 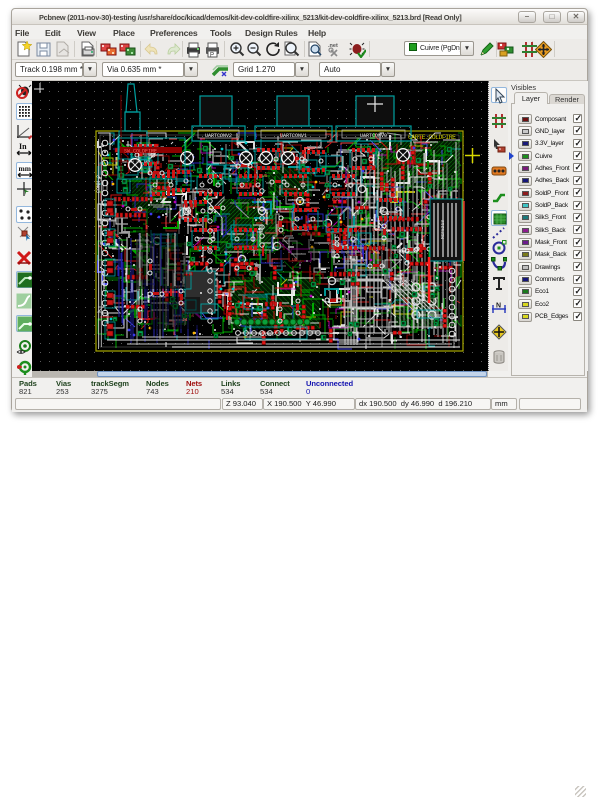 What do you see at coordinates (376, 230) in the screenshot?
I see `svg-text: C22` at bounding box center [376, 230].